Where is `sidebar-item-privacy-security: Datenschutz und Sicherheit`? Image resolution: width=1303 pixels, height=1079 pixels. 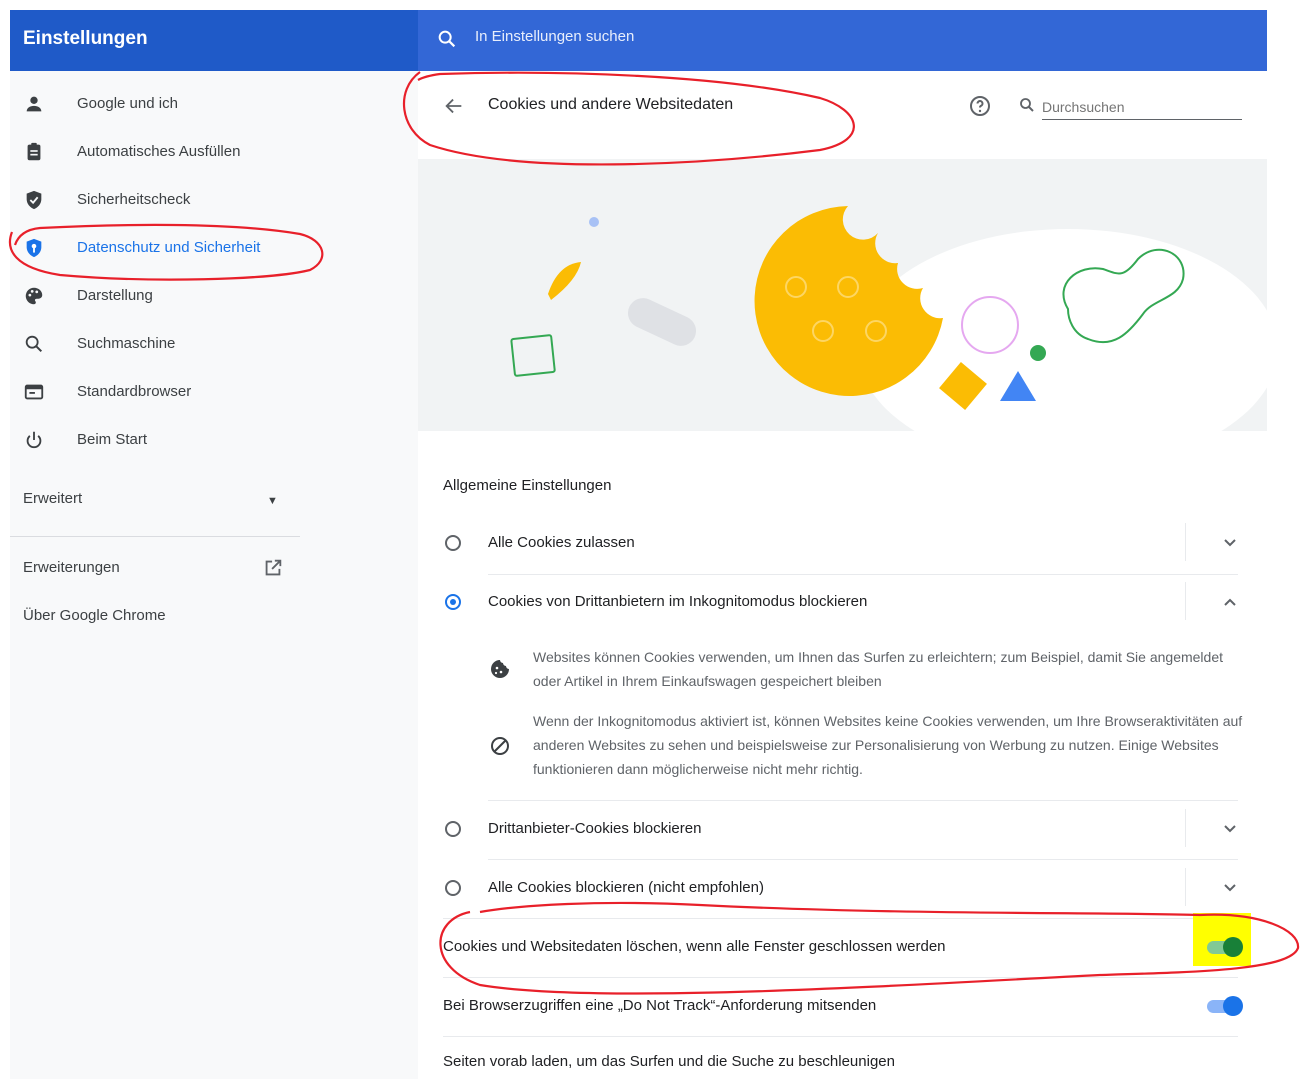 sidebar-item-privacy-security: Datenschutz und Sicherheit is located at coordinates (214, 248).